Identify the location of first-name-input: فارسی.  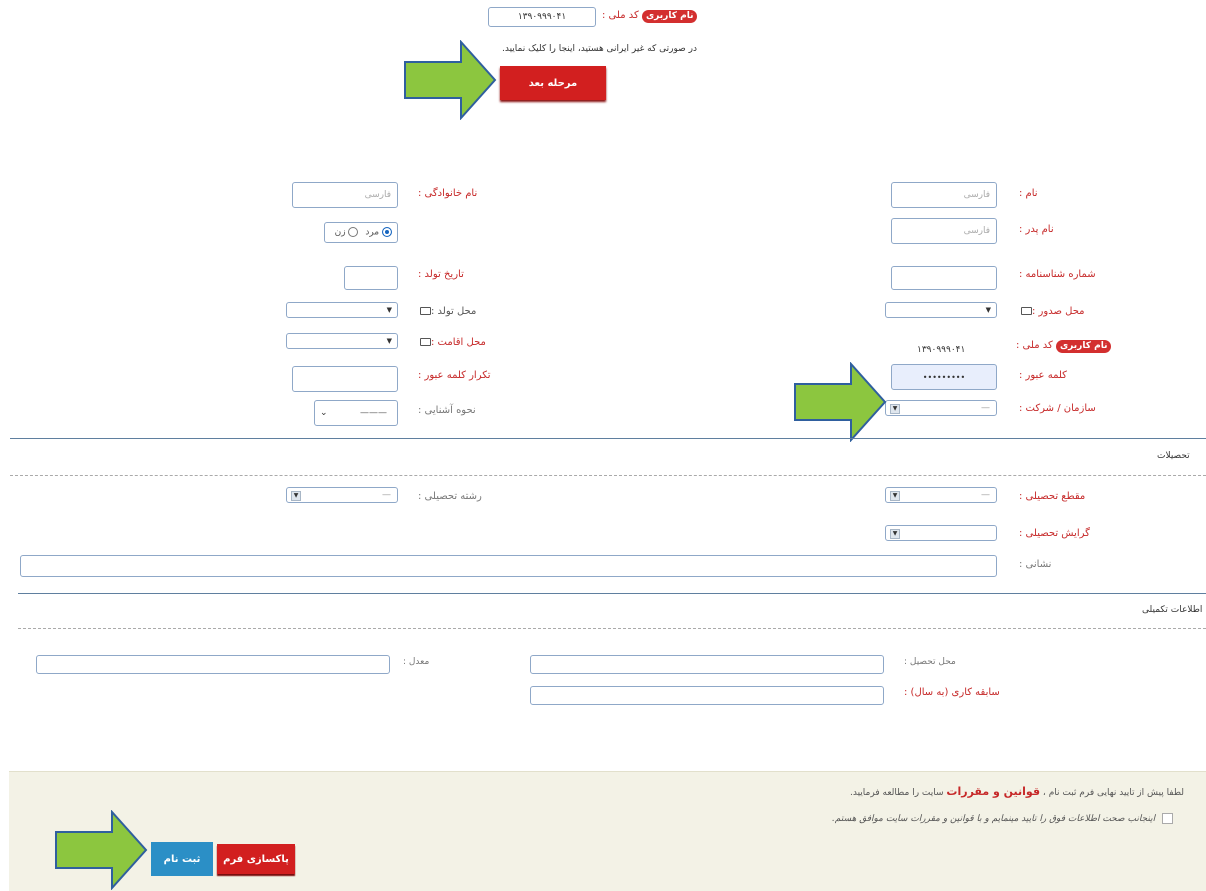
(944, 195).